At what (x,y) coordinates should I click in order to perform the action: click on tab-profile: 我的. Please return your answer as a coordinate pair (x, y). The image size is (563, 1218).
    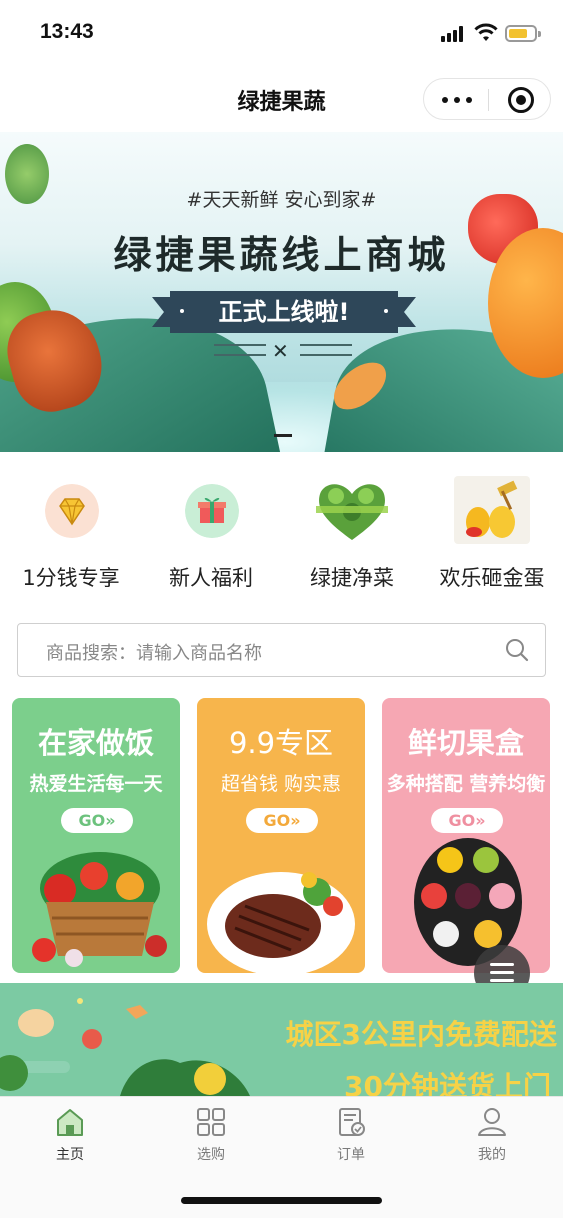
    Looking at the image, I should click on (492, 1137).